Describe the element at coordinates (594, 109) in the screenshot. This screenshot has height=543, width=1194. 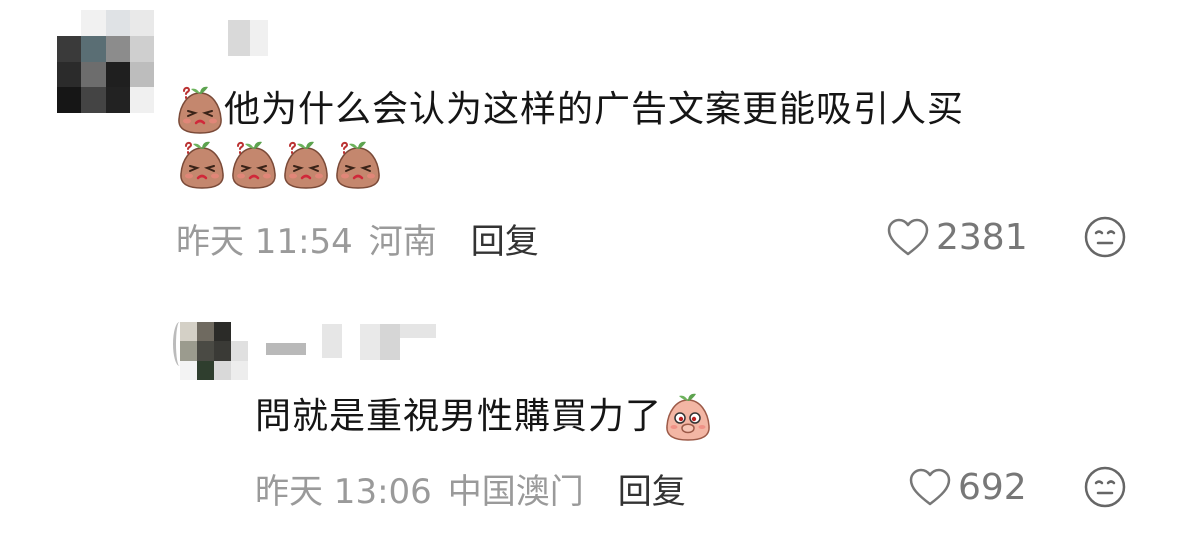
I see `comment-body: 他为什么会认为这样的广告文案更能吸引人买` at that location.